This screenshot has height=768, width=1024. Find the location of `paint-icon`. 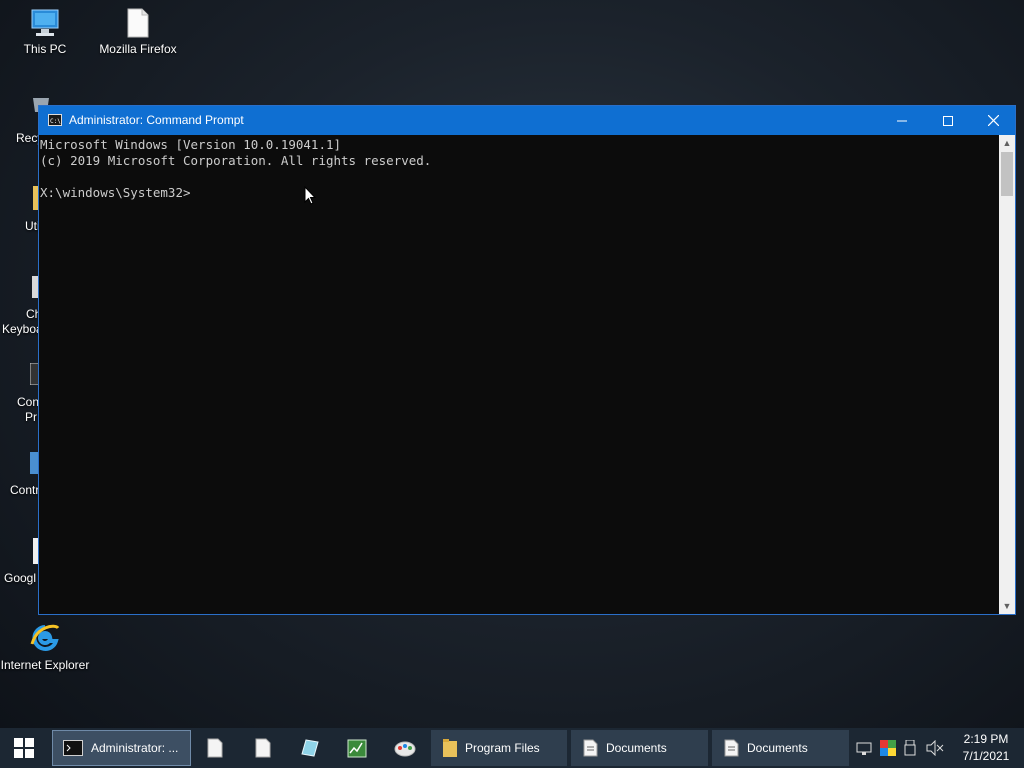

paint-icon is located at coordinates (405, 749).